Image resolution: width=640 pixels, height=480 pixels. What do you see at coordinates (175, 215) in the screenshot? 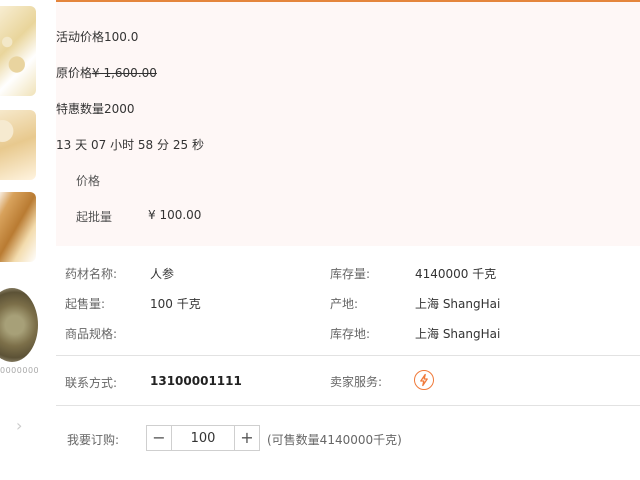
I see `min-batch-price: ¥ 100.00` at bounding box center [175, 215].